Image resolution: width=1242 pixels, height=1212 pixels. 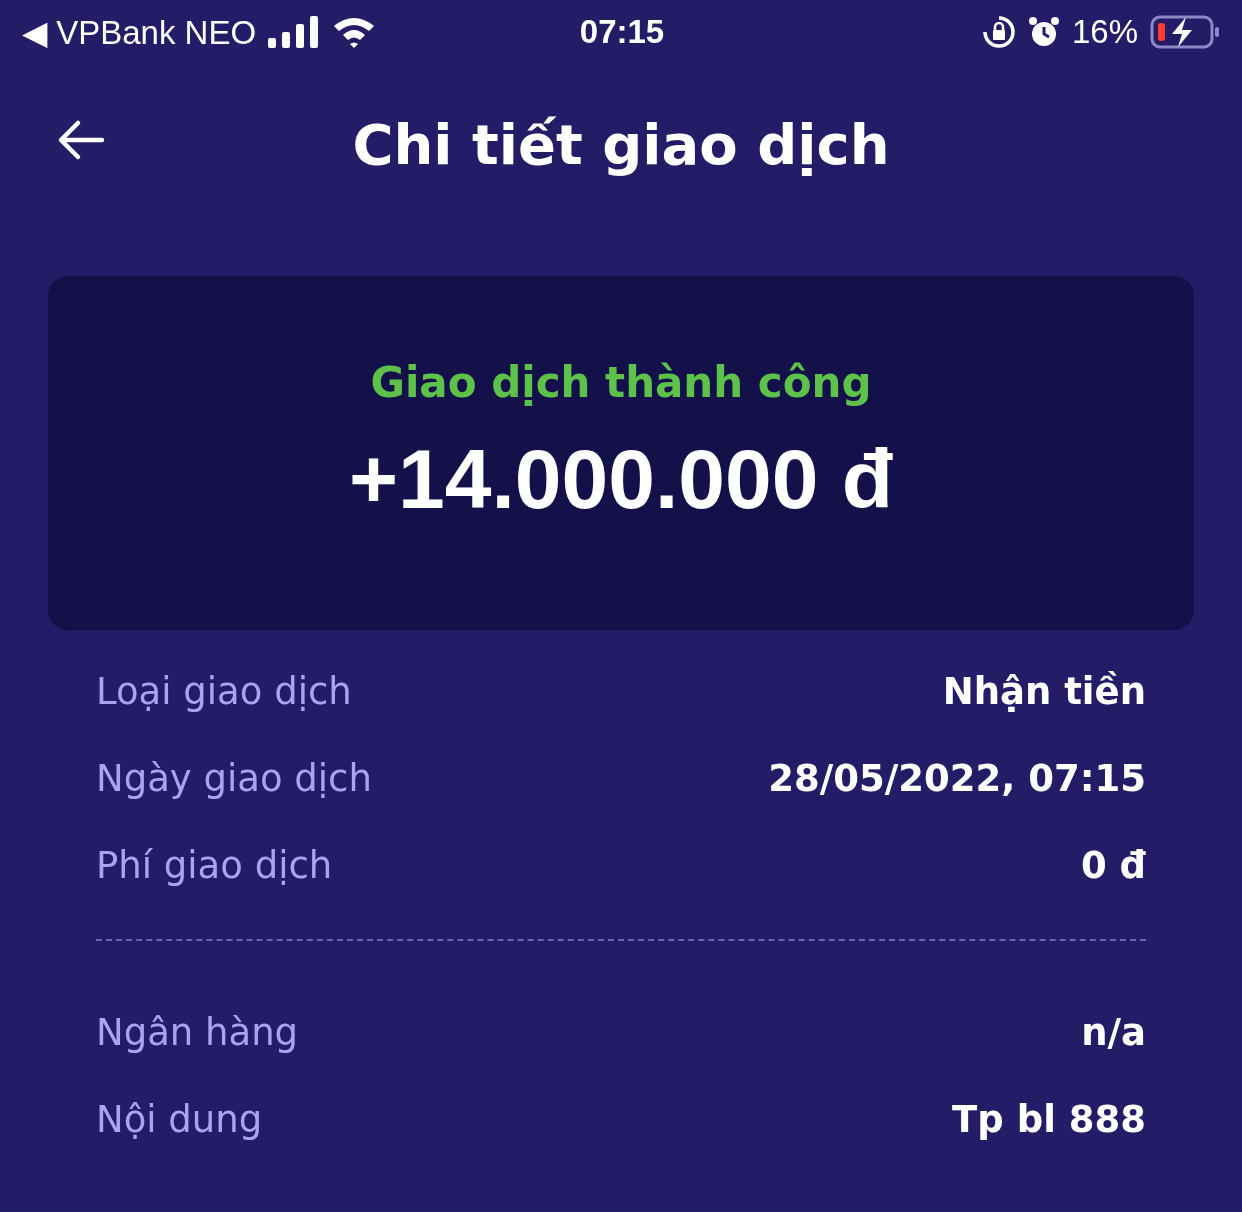 I want to click on rotation-lock-icon, so click(x=998, y=32).